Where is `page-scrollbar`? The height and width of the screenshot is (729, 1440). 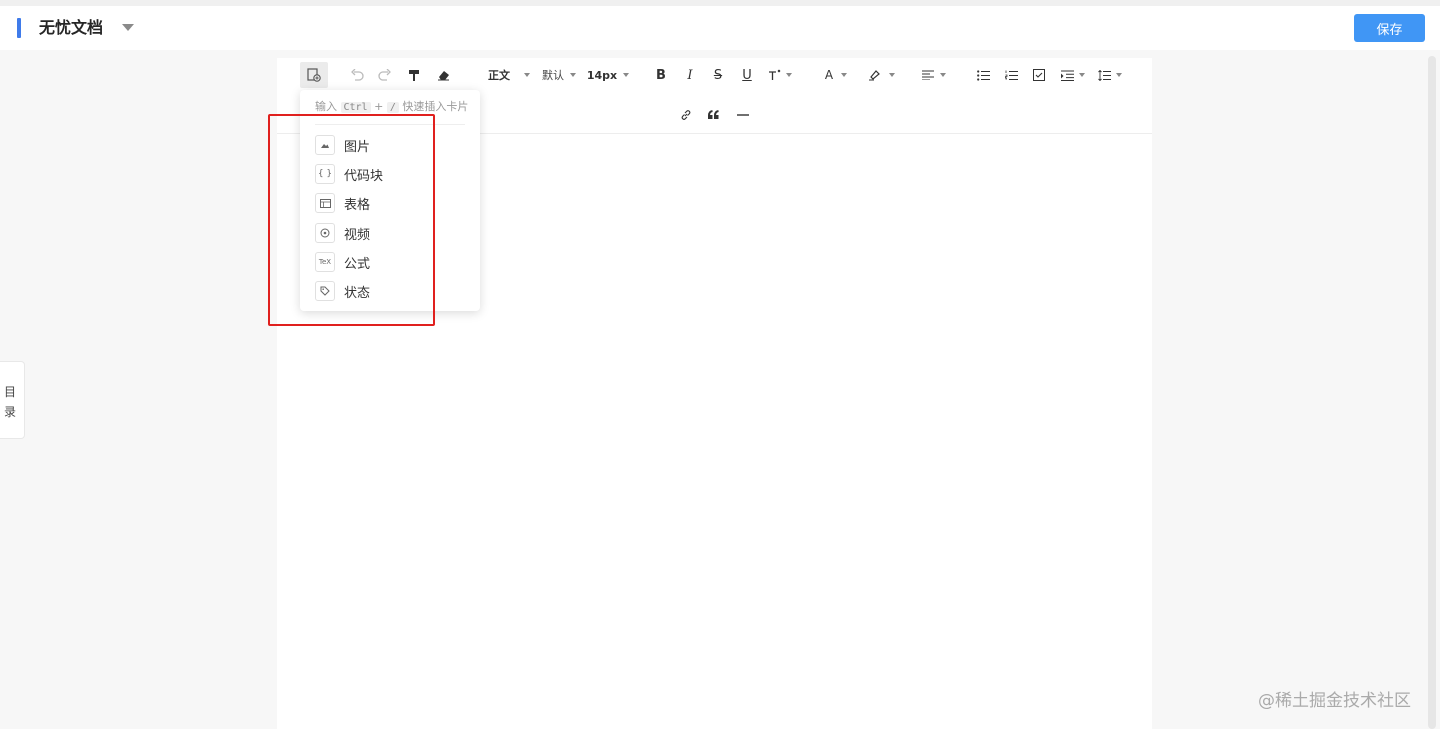
page-scrollbar is located at coordinates (1432, 392).